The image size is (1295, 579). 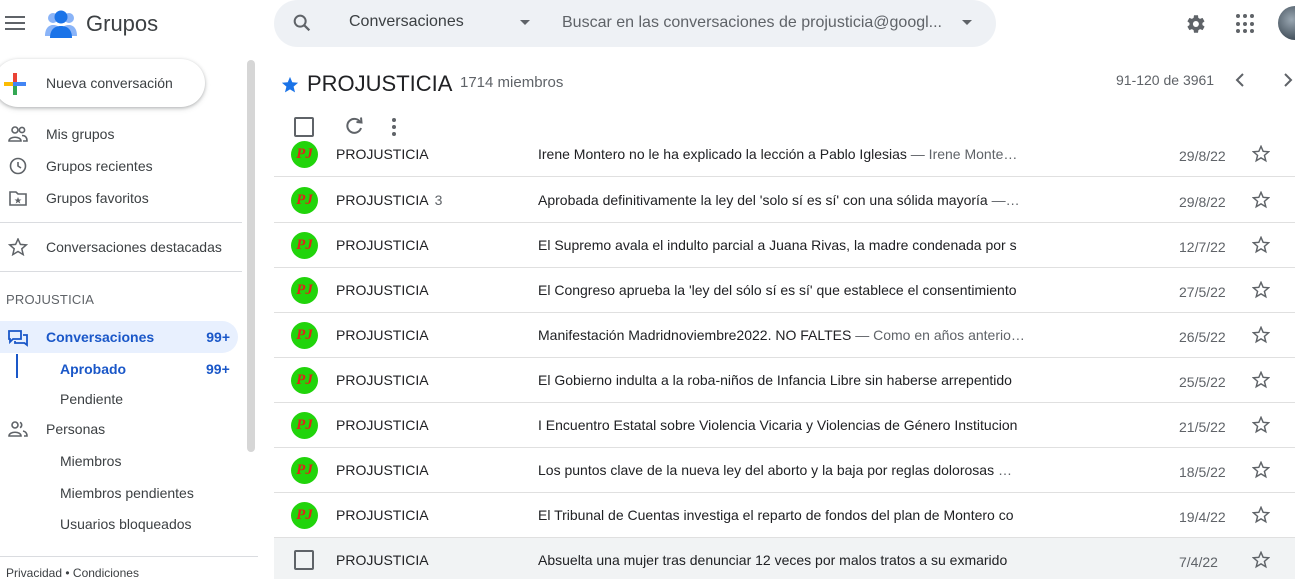 I want to click on privacy-terms-link: Privacidad • Condiciones, so click(x=72, y=572).